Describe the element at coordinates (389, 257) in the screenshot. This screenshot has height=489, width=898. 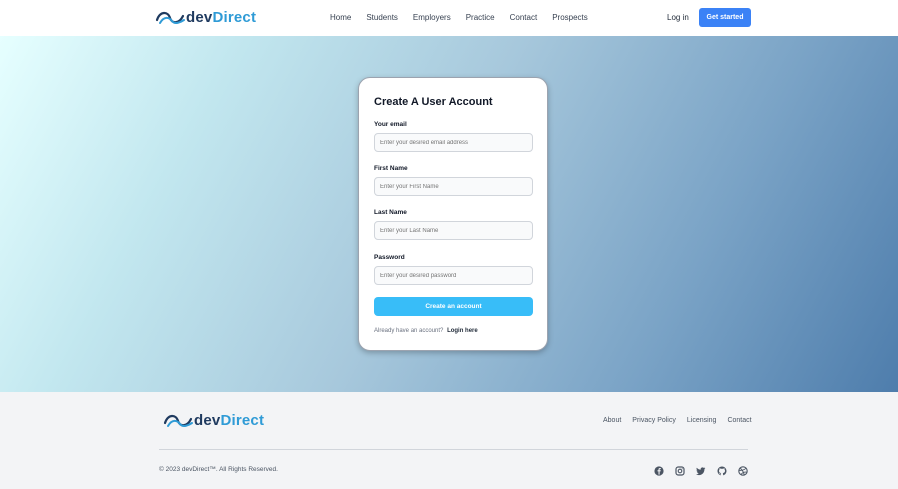
I see `password-label: Password` at that location.